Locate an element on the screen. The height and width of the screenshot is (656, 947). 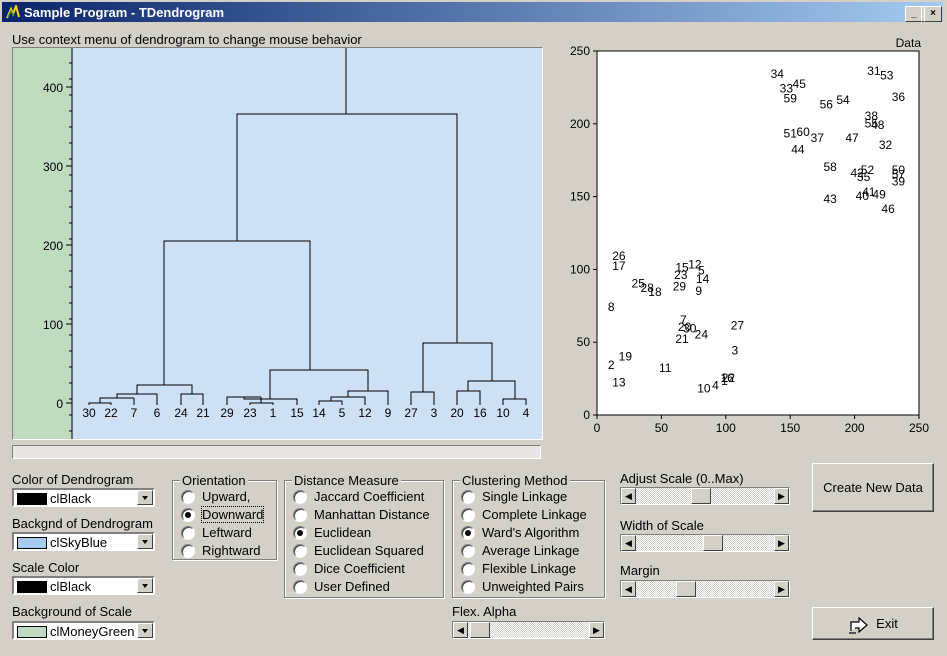
leaf-label: 7 is located at coordinates (134, 413).